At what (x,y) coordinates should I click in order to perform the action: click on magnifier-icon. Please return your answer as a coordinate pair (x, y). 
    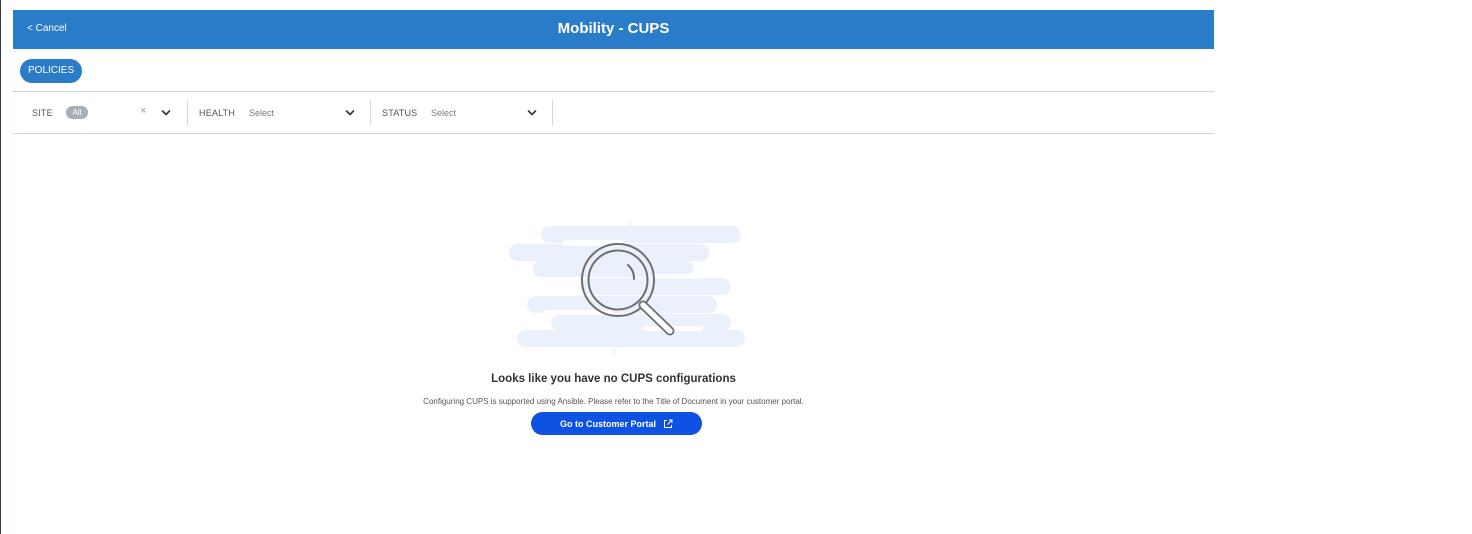
    Looking at the image, I should click on (627, 288).